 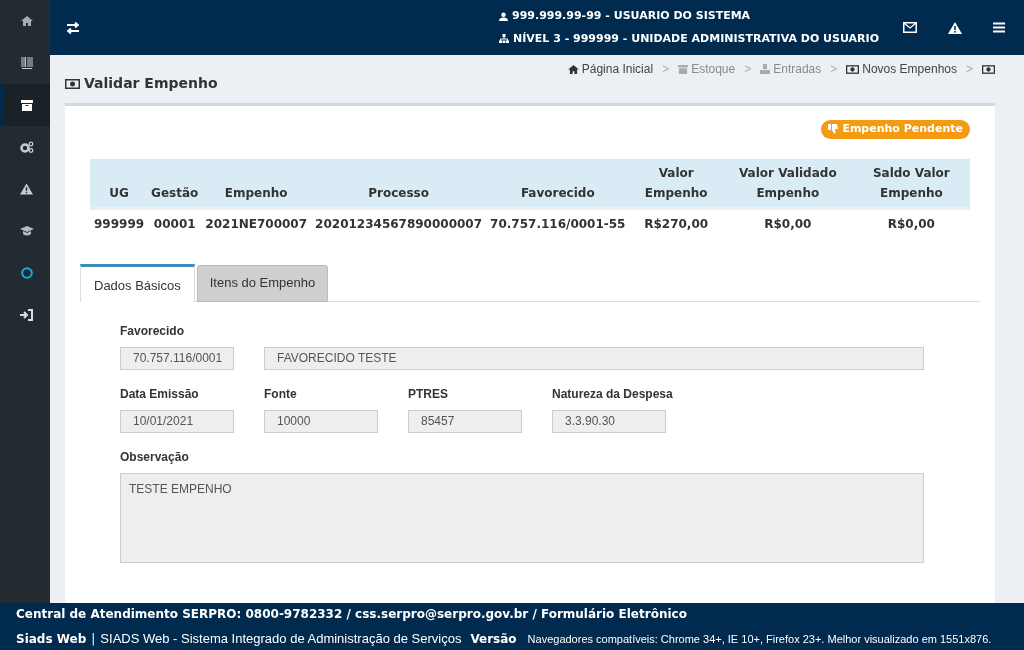 I want to click on table-cell: 999999, so click(x=119, y=223).